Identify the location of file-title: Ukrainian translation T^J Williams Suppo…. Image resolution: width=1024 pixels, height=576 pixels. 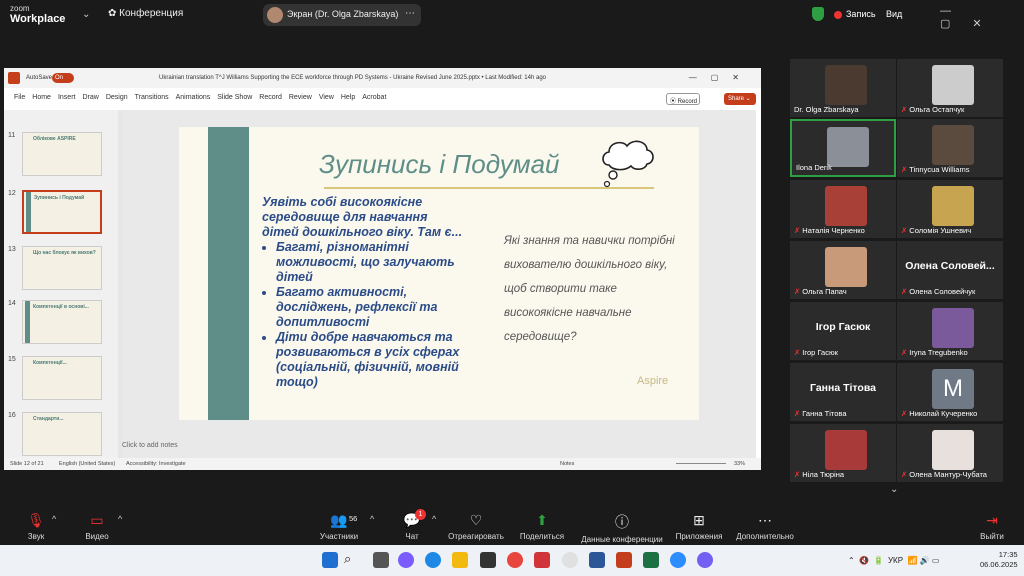
(352, 78).